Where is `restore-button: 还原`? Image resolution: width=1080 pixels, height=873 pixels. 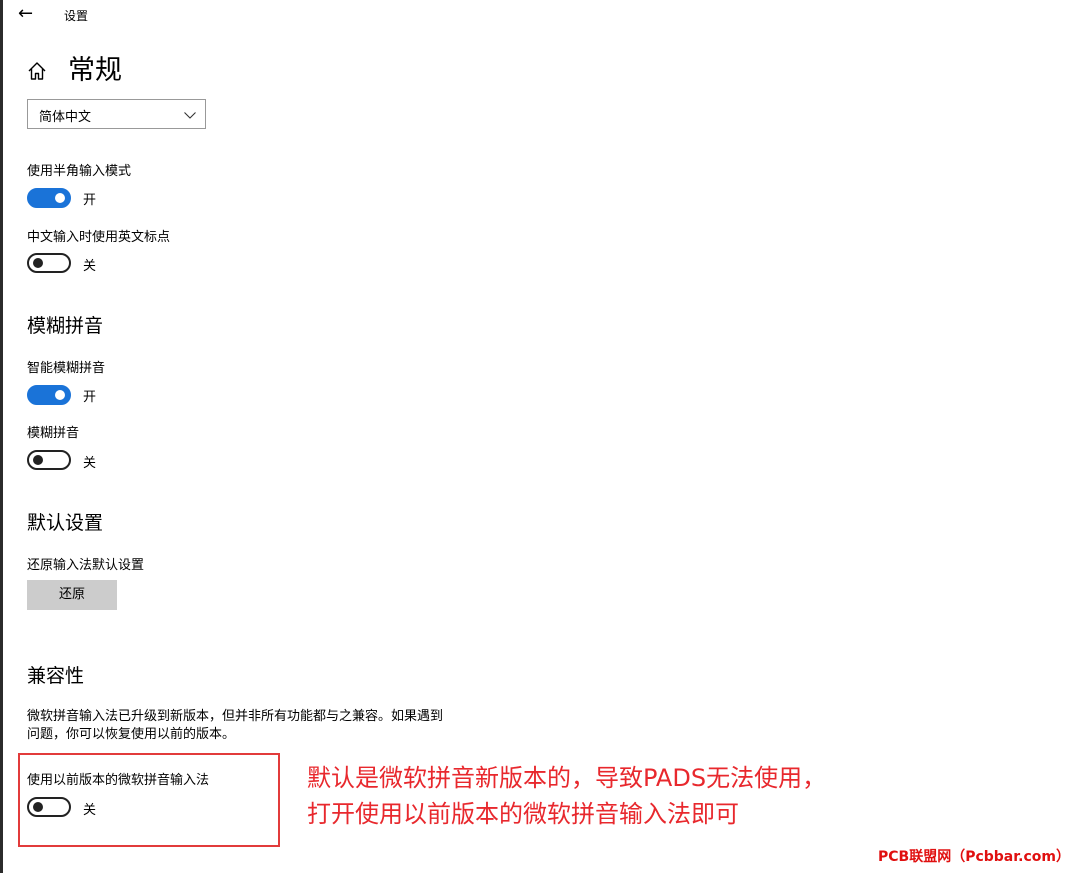 restore-button: 还原 is located at coordinates (72, 595).